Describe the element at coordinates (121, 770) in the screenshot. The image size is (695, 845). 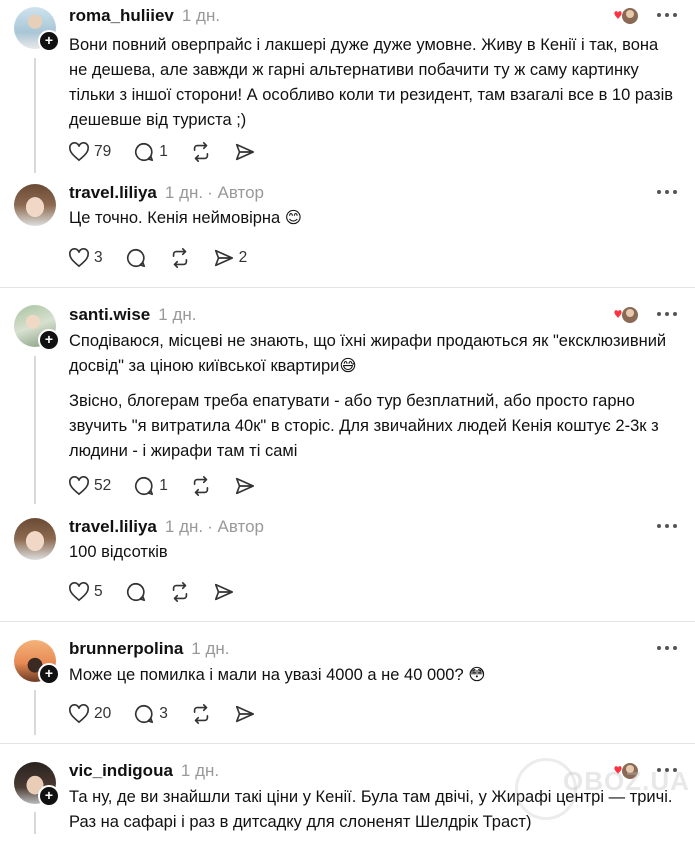
I see `username: vic_indigoua` at that location.